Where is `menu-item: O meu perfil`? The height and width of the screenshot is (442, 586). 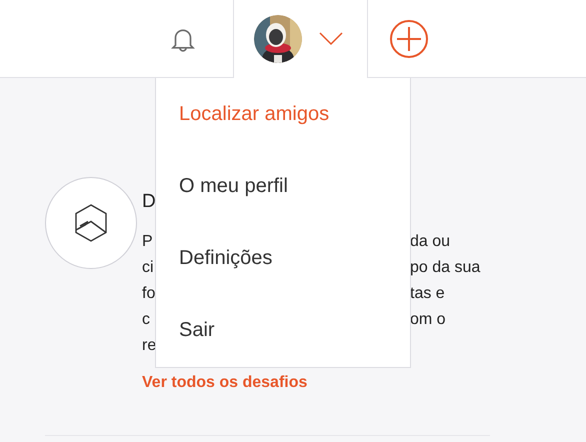 menu-item: O meu perfil is located at coordinates (283, 186).